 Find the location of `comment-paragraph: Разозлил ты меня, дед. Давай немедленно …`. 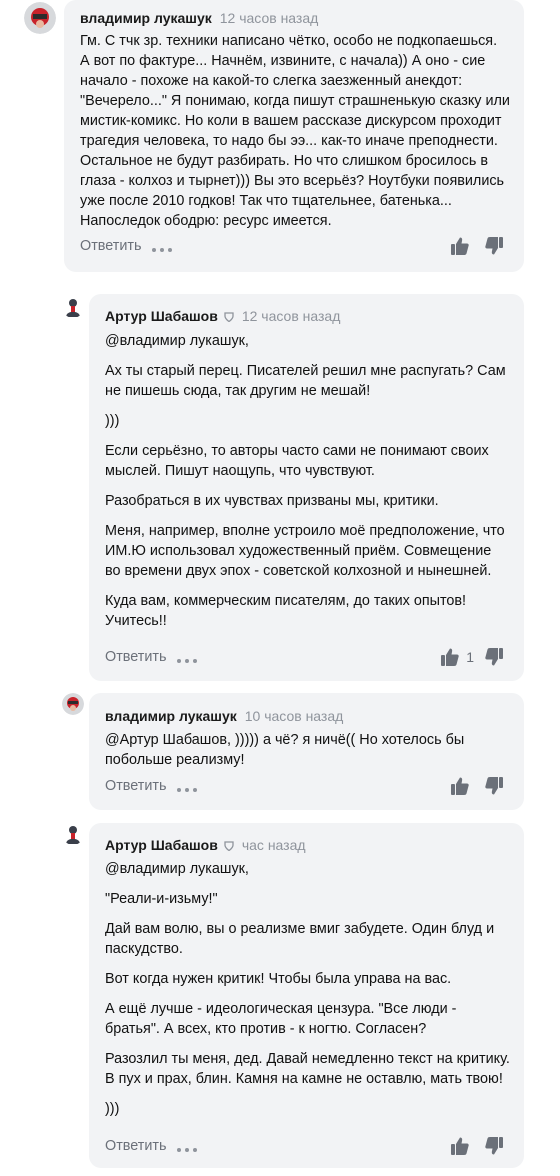

comment-paragraph: Разозлил ты меня, дед. Давай немедленно … is located at coordinates (307, 1069).